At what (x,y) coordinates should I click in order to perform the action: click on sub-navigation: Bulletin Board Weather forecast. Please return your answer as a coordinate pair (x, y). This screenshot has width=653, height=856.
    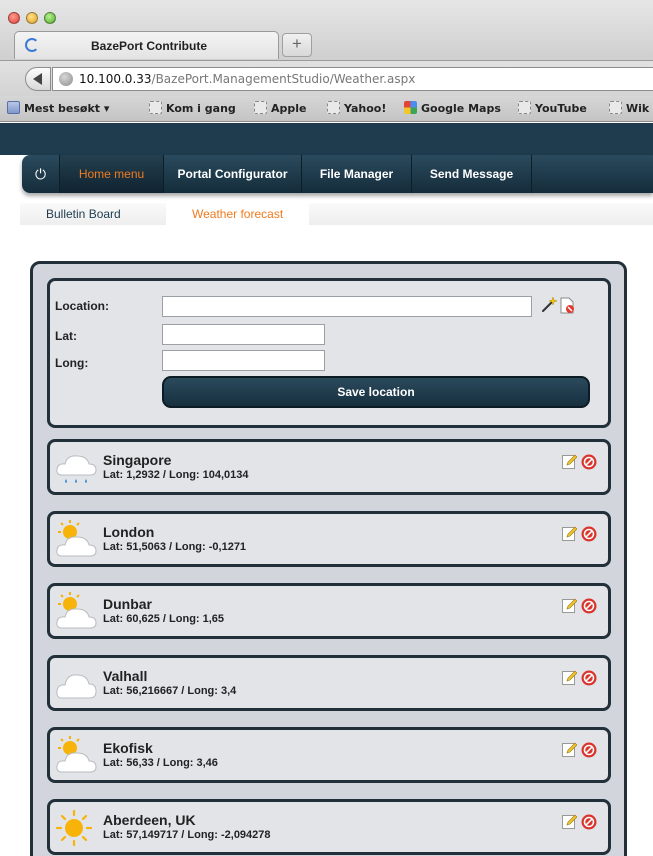
    Looking at the image, I should click on (326, 214).